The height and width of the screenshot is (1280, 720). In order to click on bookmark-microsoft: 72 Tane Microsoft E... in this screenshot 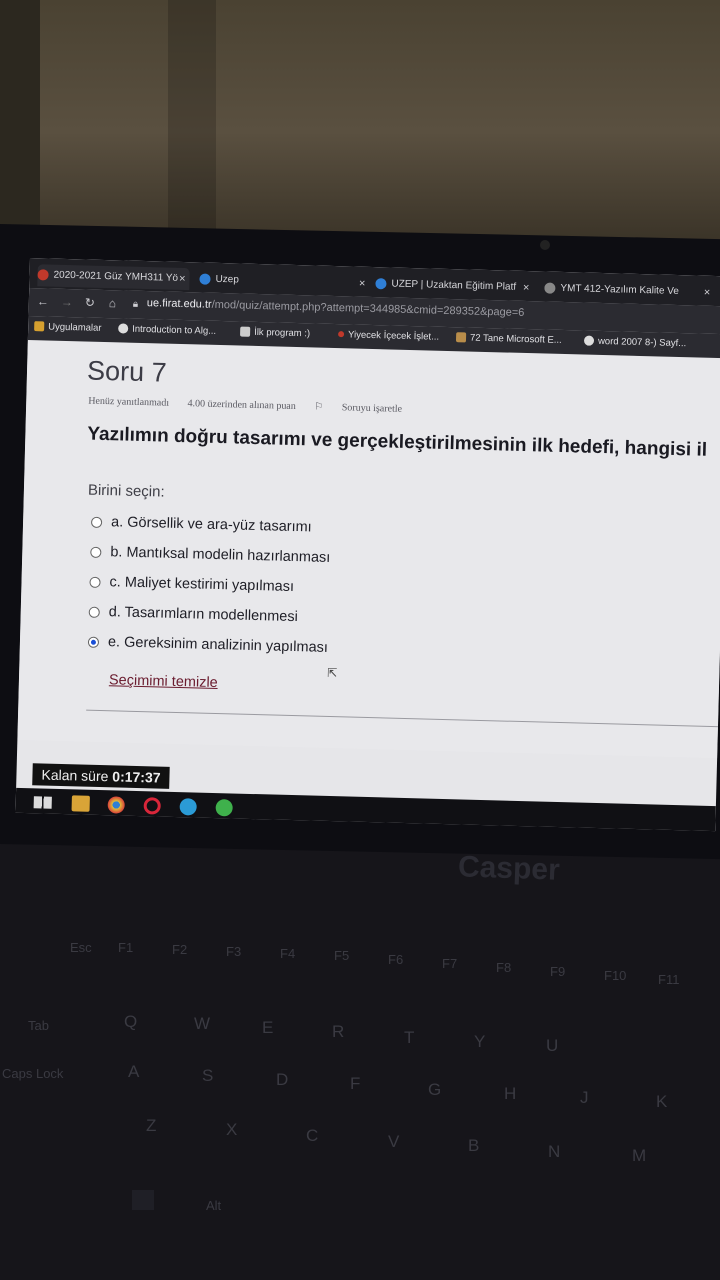, I will do `click(508, 339)`.